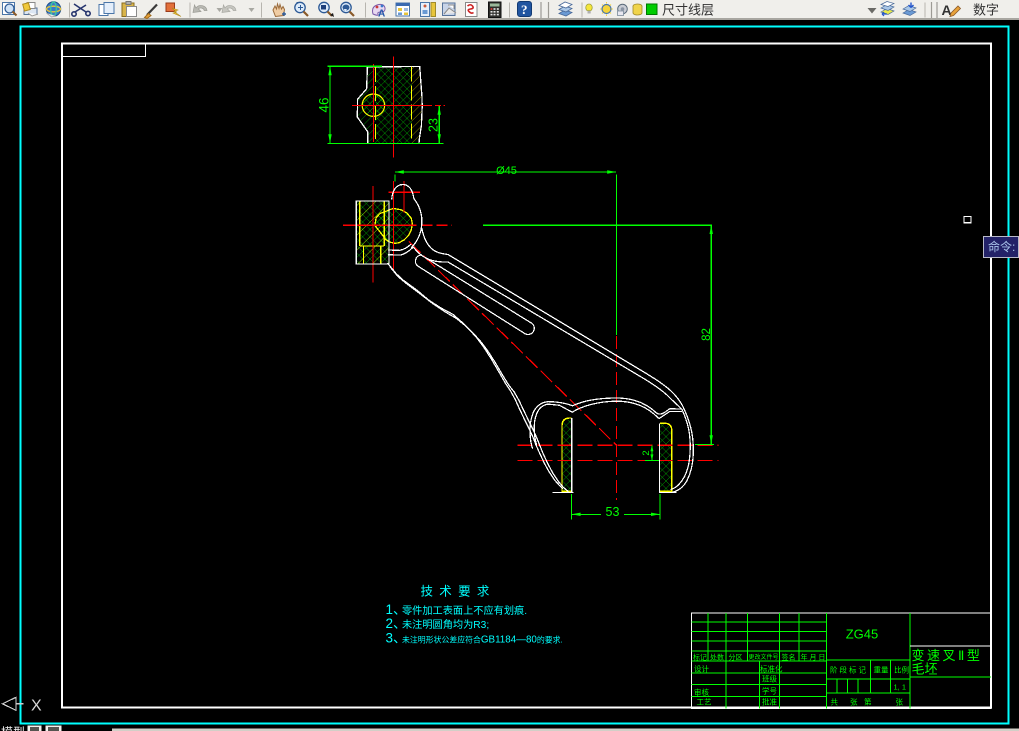 The width and height of the screenshot is (1019, 731). Describe the element at coordinates (700, 656) in the screenshot. I see `svg-text: 标记` at that location.